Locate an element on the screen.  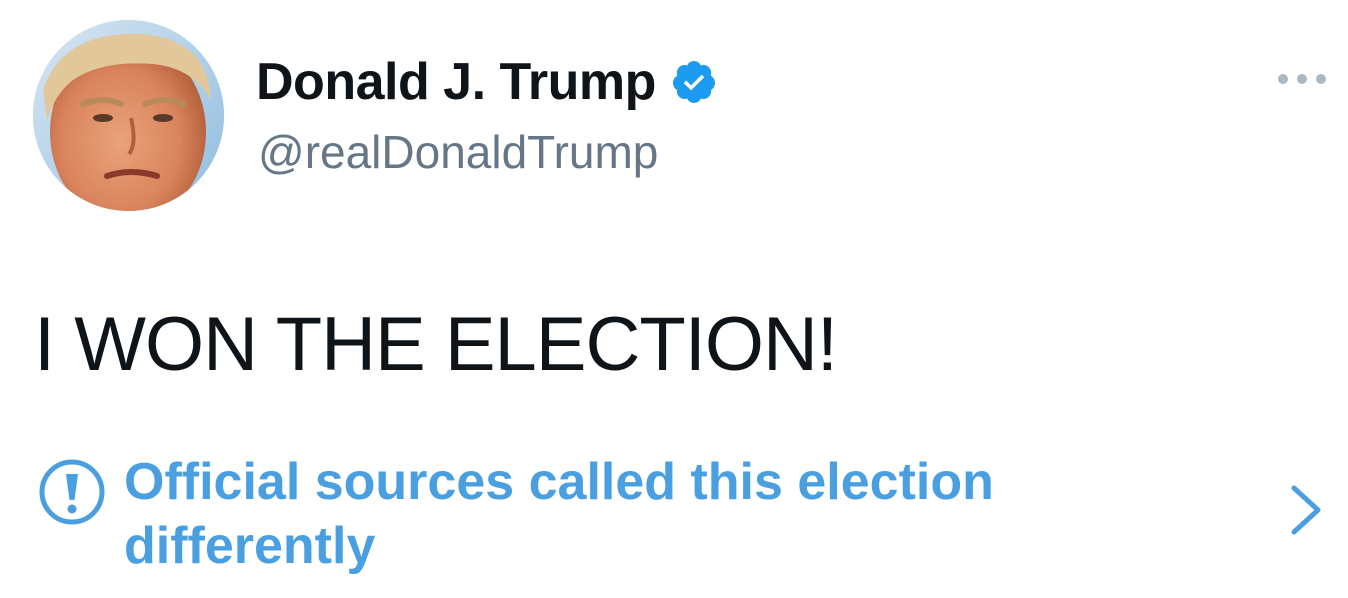
author-display-name: Donald J. Trump is located at coordinates (456, 82).